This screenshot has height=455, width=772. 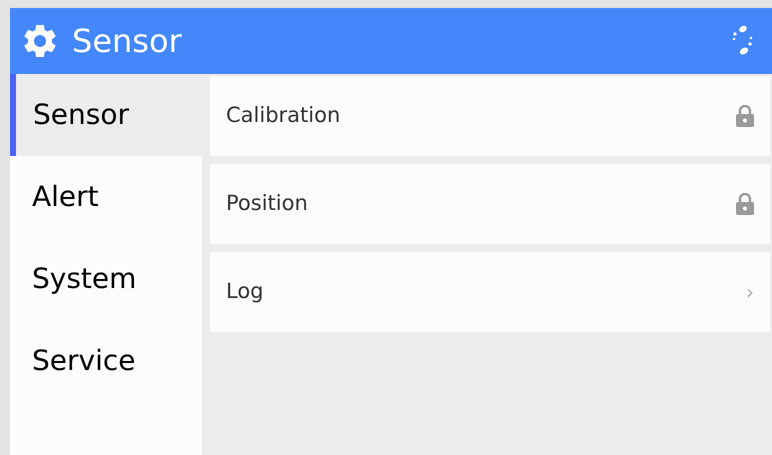 I want to click on header-title: Sensor, so click(x=127, y=41).